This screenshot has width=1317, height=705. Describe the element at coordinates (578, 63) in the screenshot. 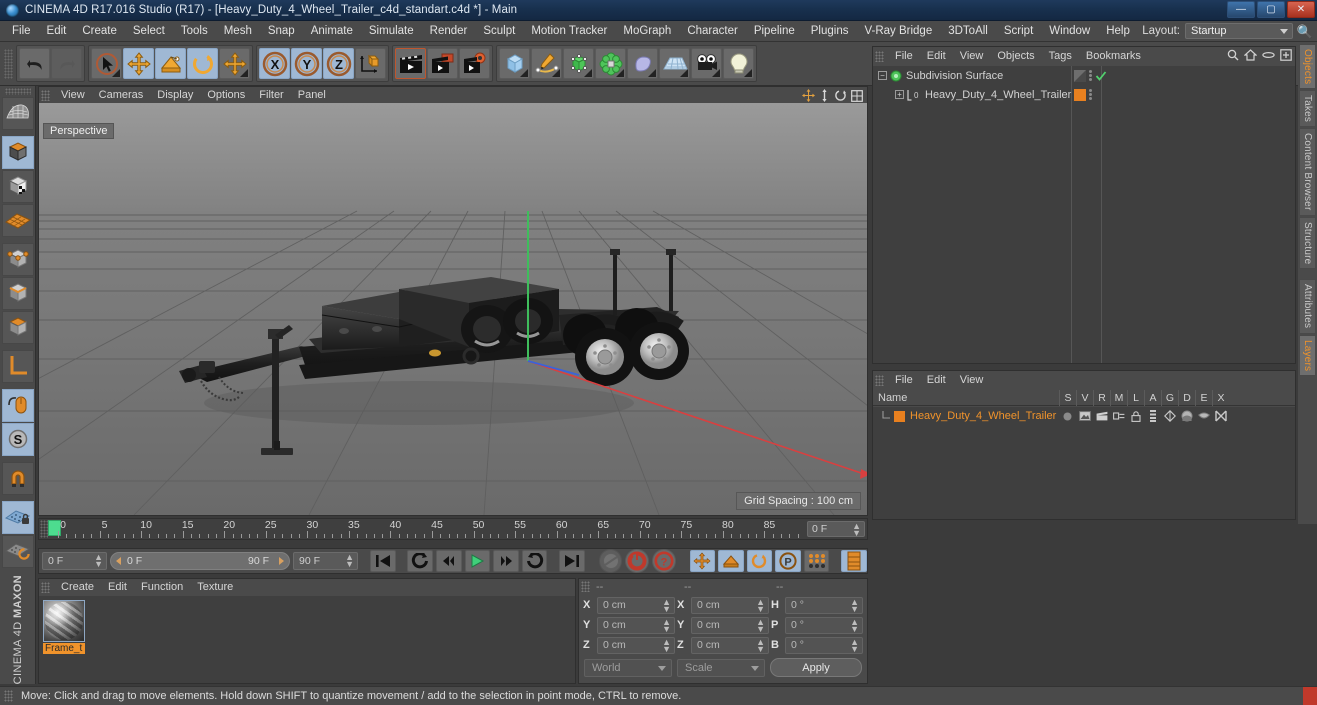

I see `add-generator-button` at that location.